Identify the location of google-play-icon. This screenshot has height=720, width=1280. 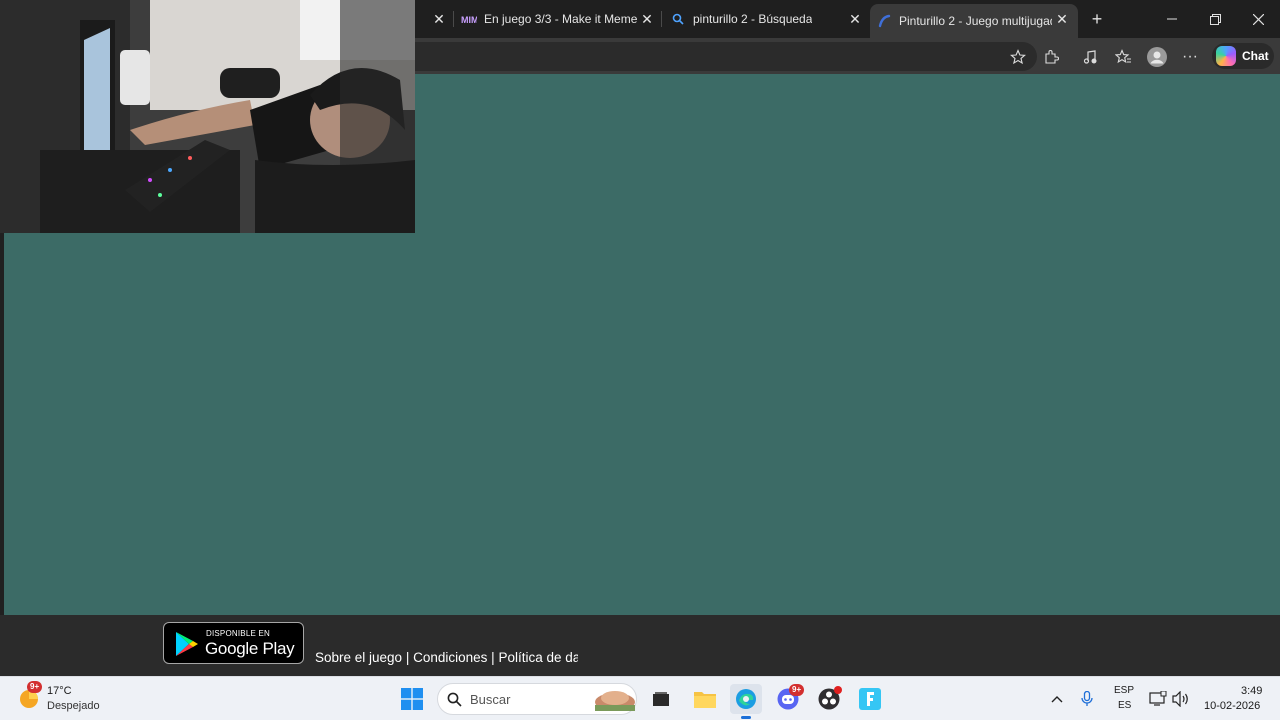
(187, 644).